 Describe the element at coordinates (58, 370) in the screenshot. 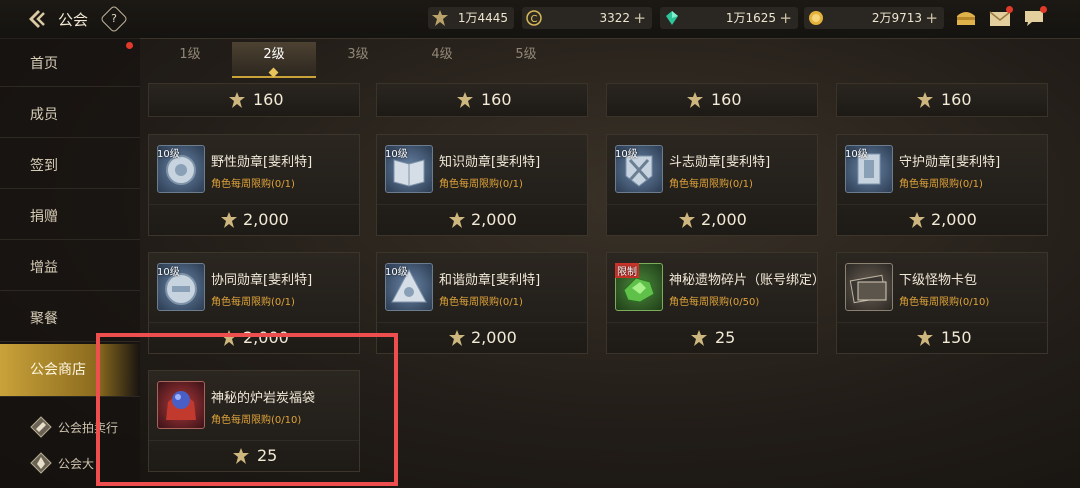

I see `sidebar-item-label: 公会商店` at that location.